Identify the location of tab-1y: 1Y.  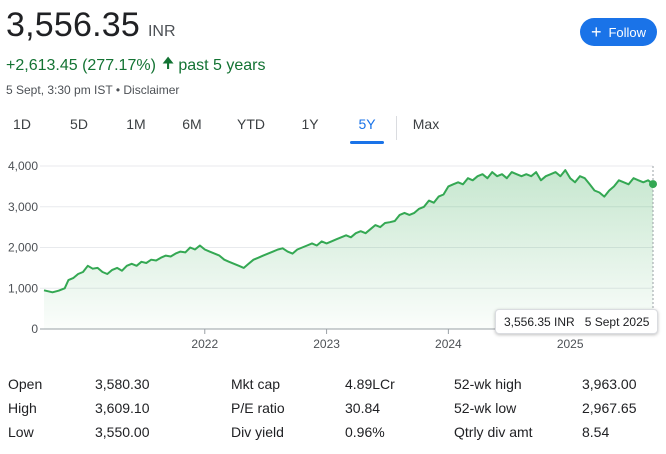
(310, 124).